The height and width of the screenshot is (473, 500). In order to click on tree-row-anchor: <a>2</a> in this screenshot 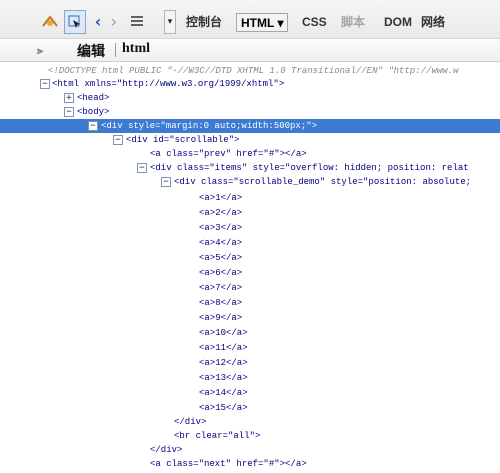, I will do `click(250, 213)`.